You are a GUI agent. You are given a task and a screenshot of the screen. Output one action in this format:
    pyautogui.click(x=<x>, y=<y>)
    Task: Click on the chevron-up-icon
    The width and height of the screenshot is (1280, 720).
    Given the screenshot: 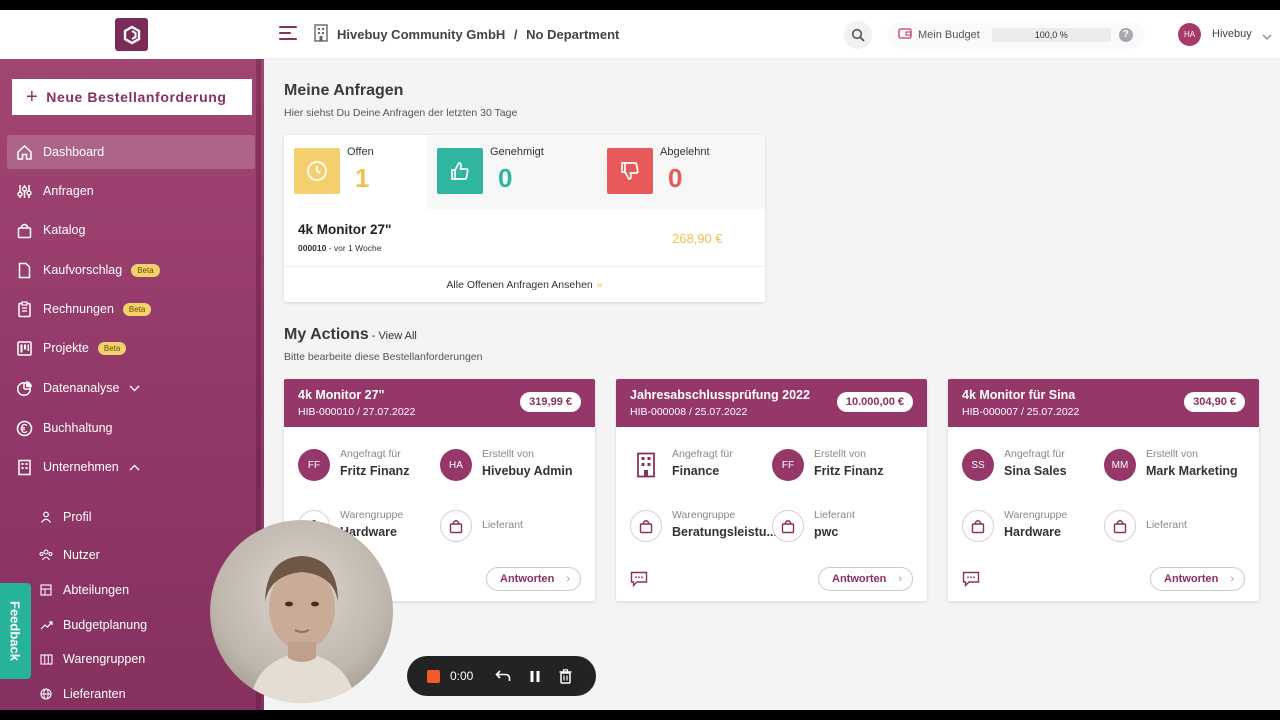 What is the action you would take?
    pyautogui.click(x=134, y=467)
    